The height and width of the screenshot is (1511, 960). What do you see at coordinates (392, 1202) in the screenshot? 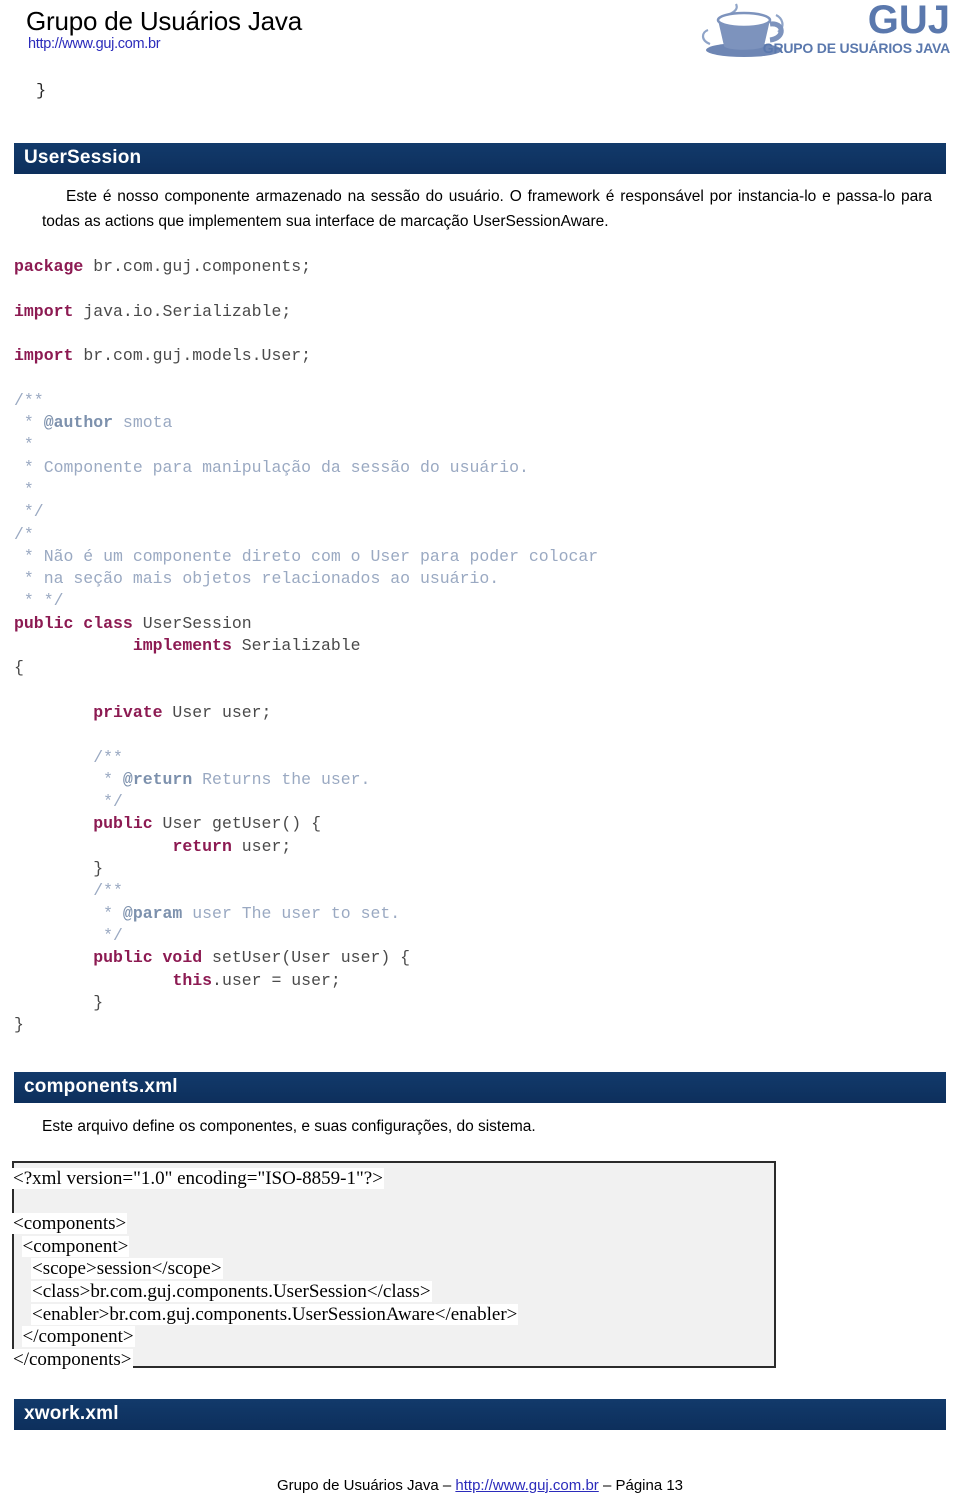
I see `xml-code-line` at bounding box center [392, 1202].